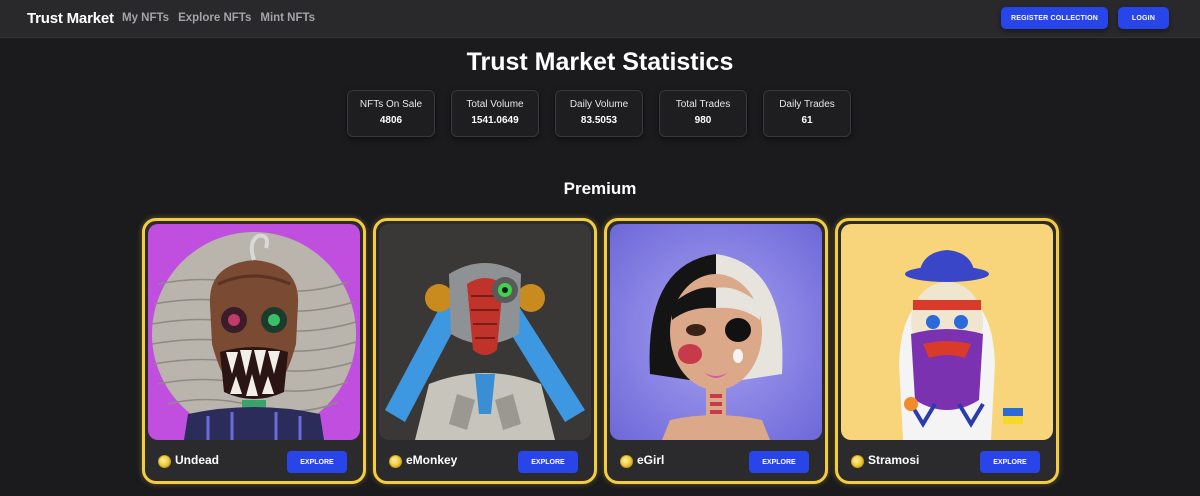  What do you see at coordinates (600, 62) in the screenshot?
I see `statistics-title: Trust Market Statistics` at bounding box center [600, 62].